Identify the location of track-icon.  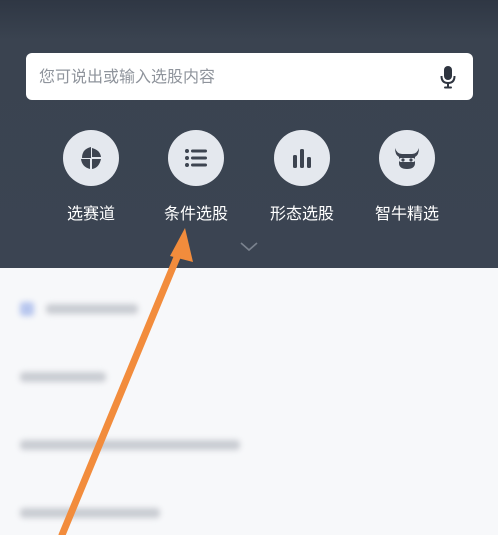
(91, 158).